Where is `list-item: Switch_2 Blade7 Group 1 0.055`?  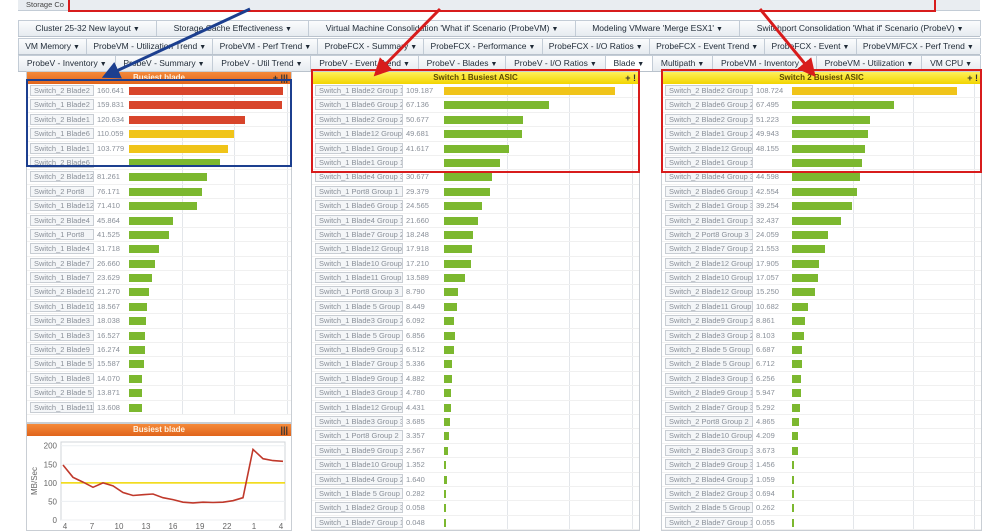 list-item: Switch_2 Blade7 Group 1 0.055 is located at coordinates (821, 522).